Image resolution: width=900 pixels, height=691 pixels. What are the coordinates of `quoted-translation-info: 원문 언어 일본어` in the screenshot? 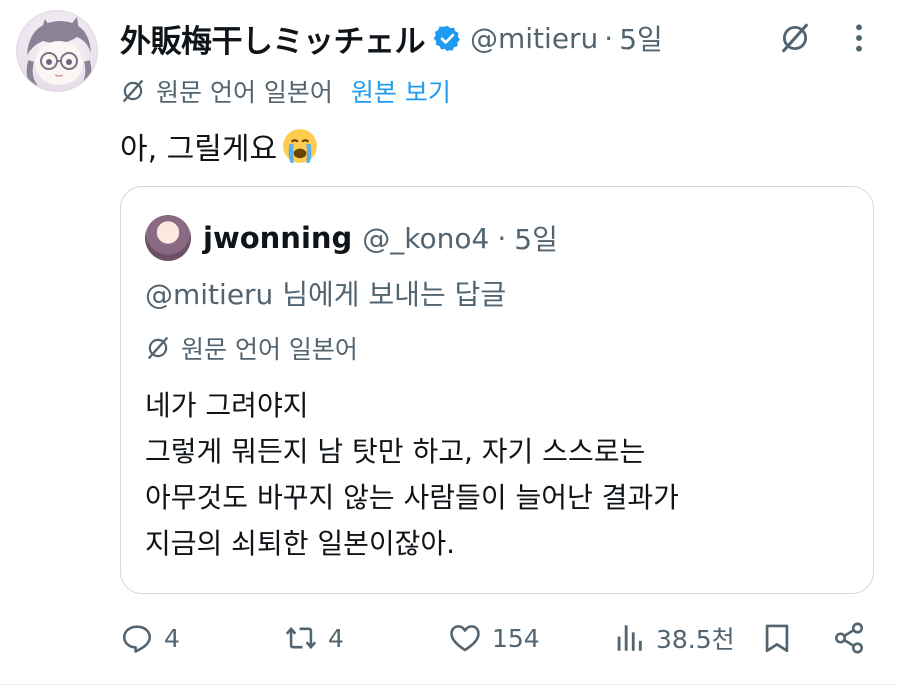 It's located at (251, 348).